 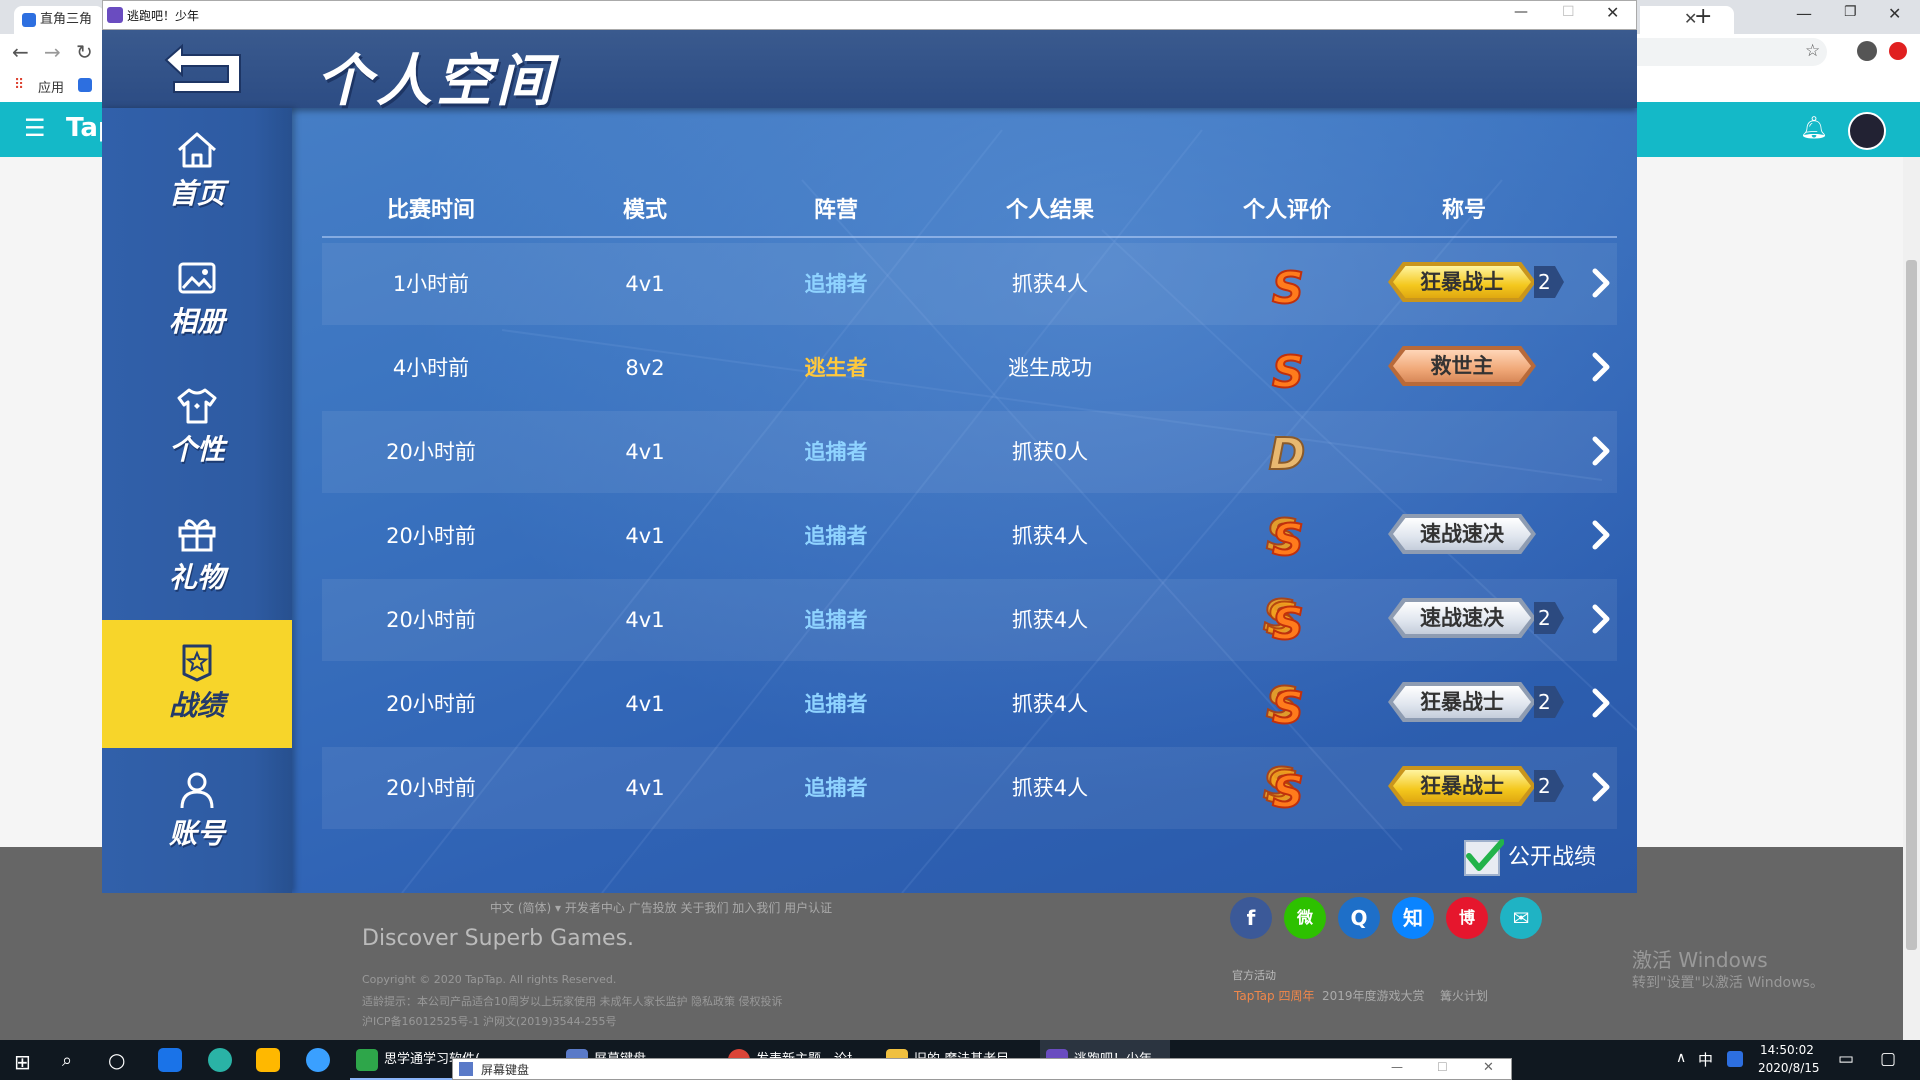 I want to click on email-icon: ✉, so click(x=1521, y=918).